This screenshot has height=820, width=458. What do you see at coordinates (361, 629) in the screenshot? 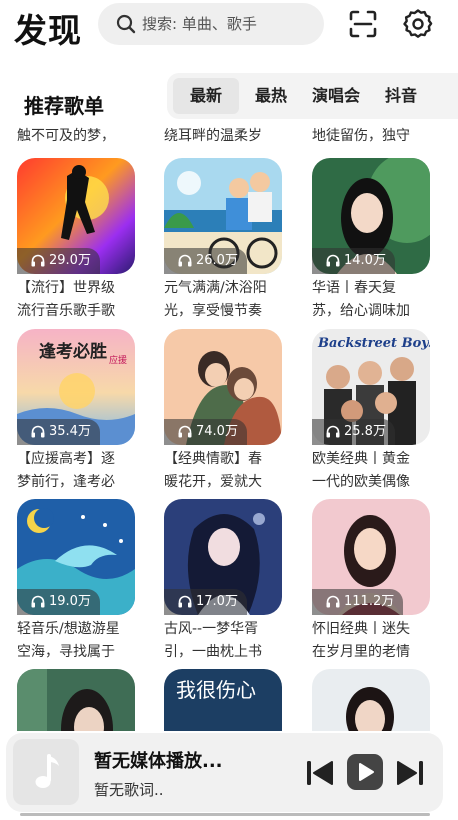
I see `playlist-title-line: 怀旧经典丨迷失` at bounding box center [361, 629].